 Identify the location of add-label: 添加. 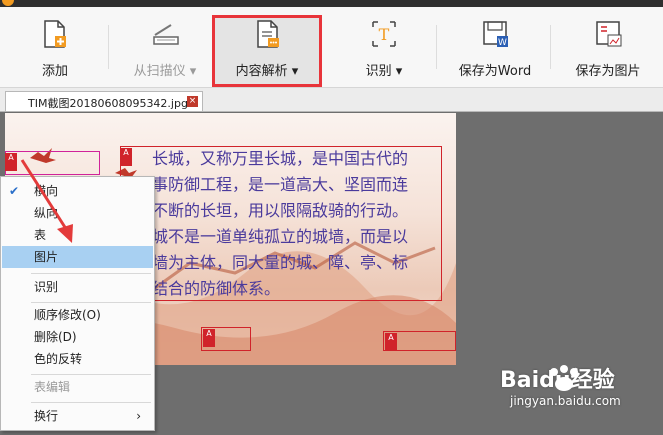
(54, 71).